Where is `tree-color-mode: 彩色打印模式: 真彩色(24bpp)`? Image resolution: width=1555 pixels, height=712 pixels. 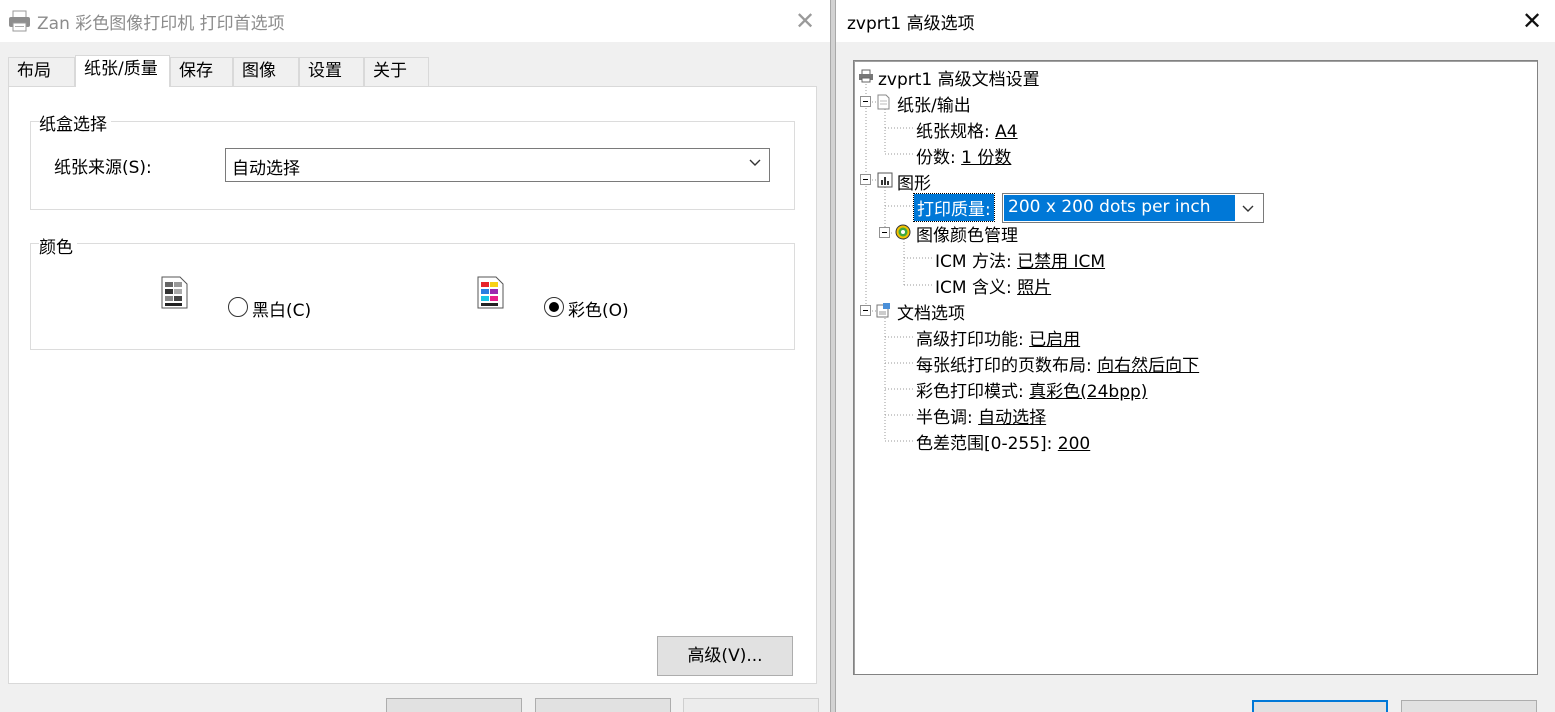 tree-color-mode: 彩色打印模式: 真彩色(24bpp) is located at coordinates (1031, 389).